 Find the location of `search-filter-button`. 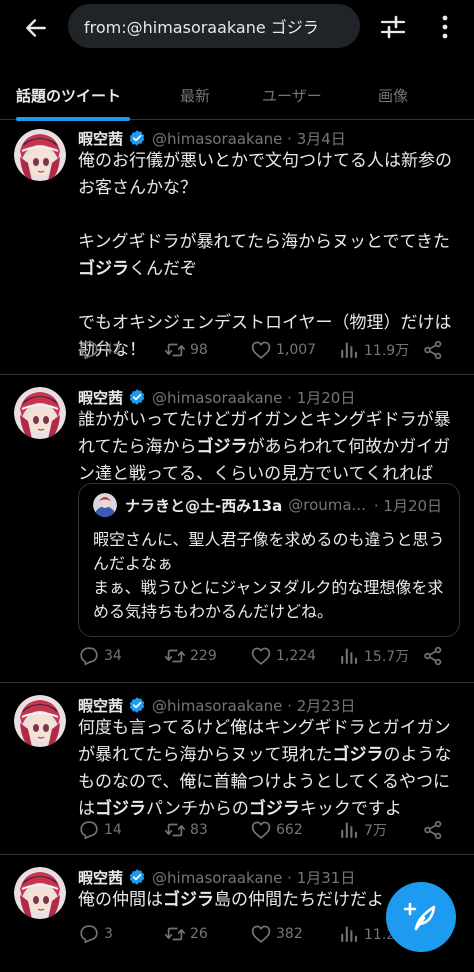

search-filter-button is located at coordinates (393, 27).